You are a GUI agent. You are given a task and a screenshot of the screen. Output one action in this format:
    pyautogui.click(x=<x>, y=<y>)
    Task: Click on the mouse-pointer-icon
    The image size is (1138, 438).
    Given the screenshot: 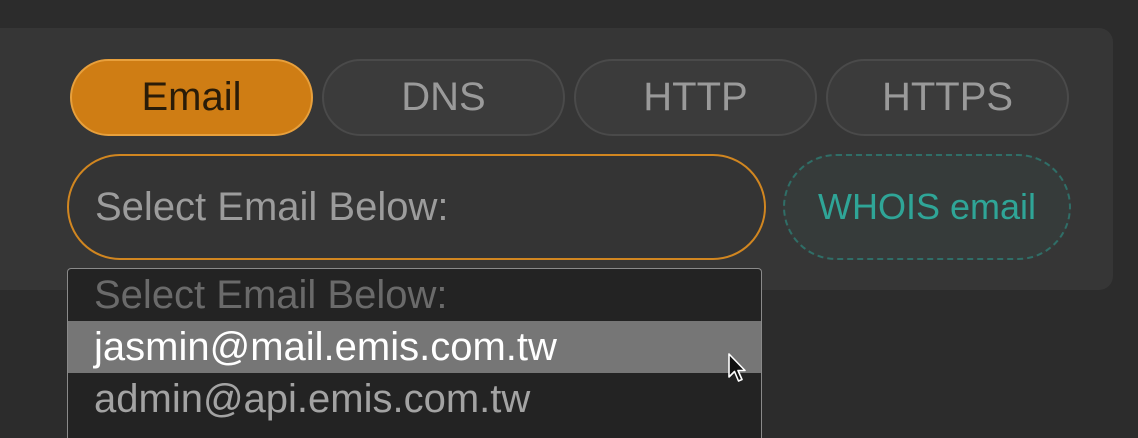 What is the action you would take?
    pyautogui.click(x=737, y=367)
    